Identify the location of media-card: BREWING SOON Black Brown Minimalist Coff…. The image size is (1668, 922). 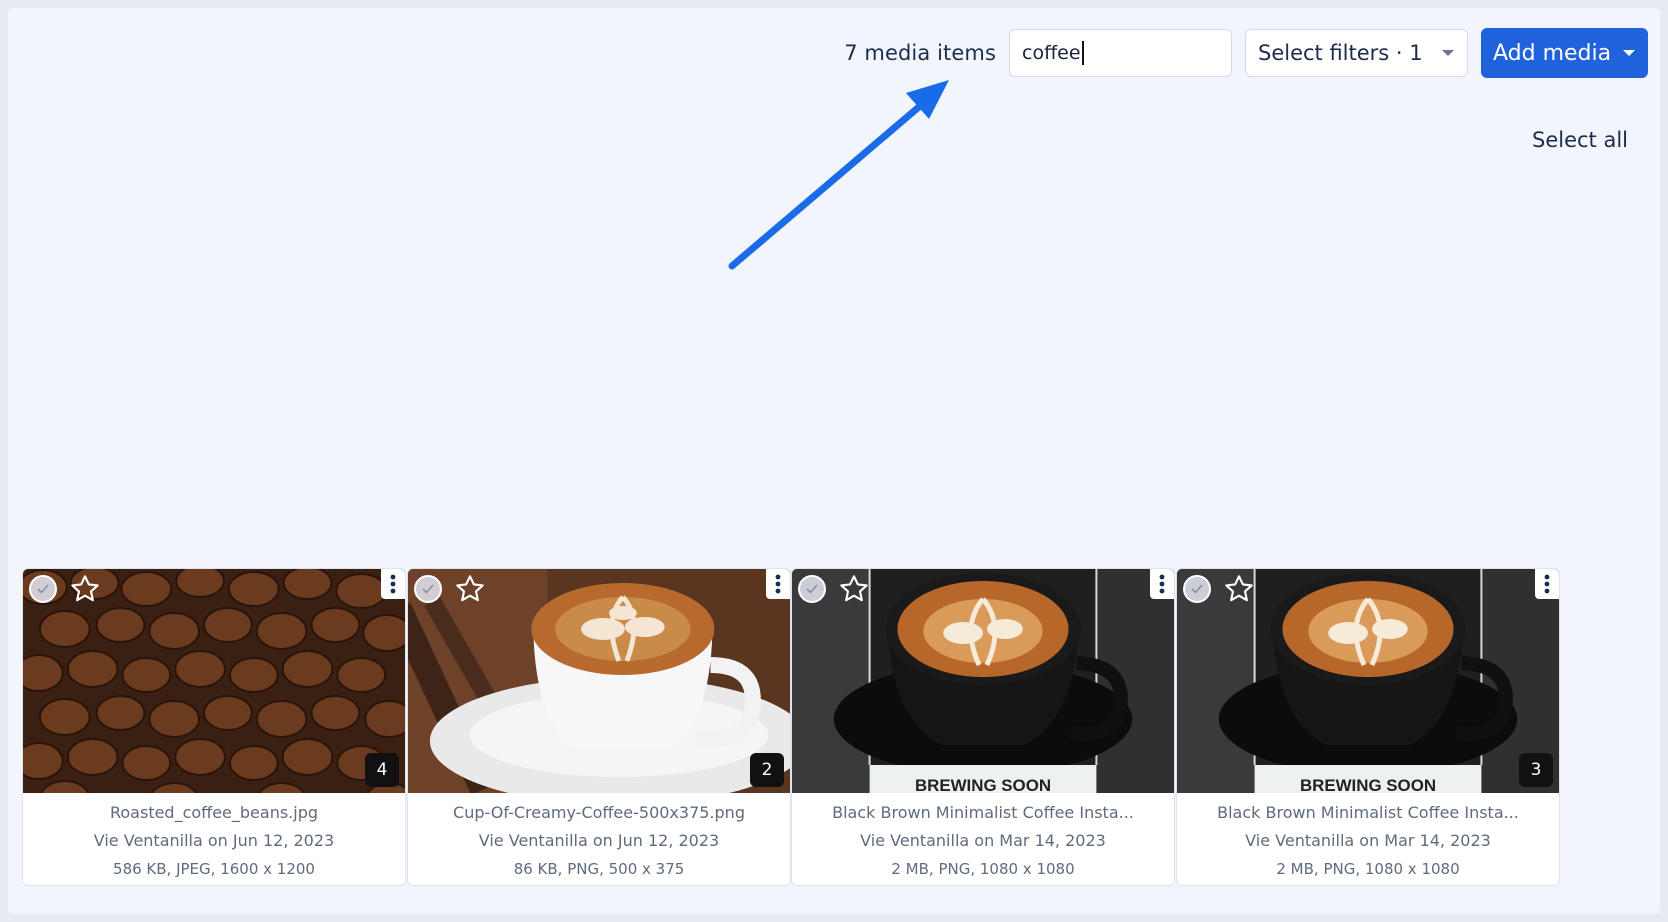
(983, 727).